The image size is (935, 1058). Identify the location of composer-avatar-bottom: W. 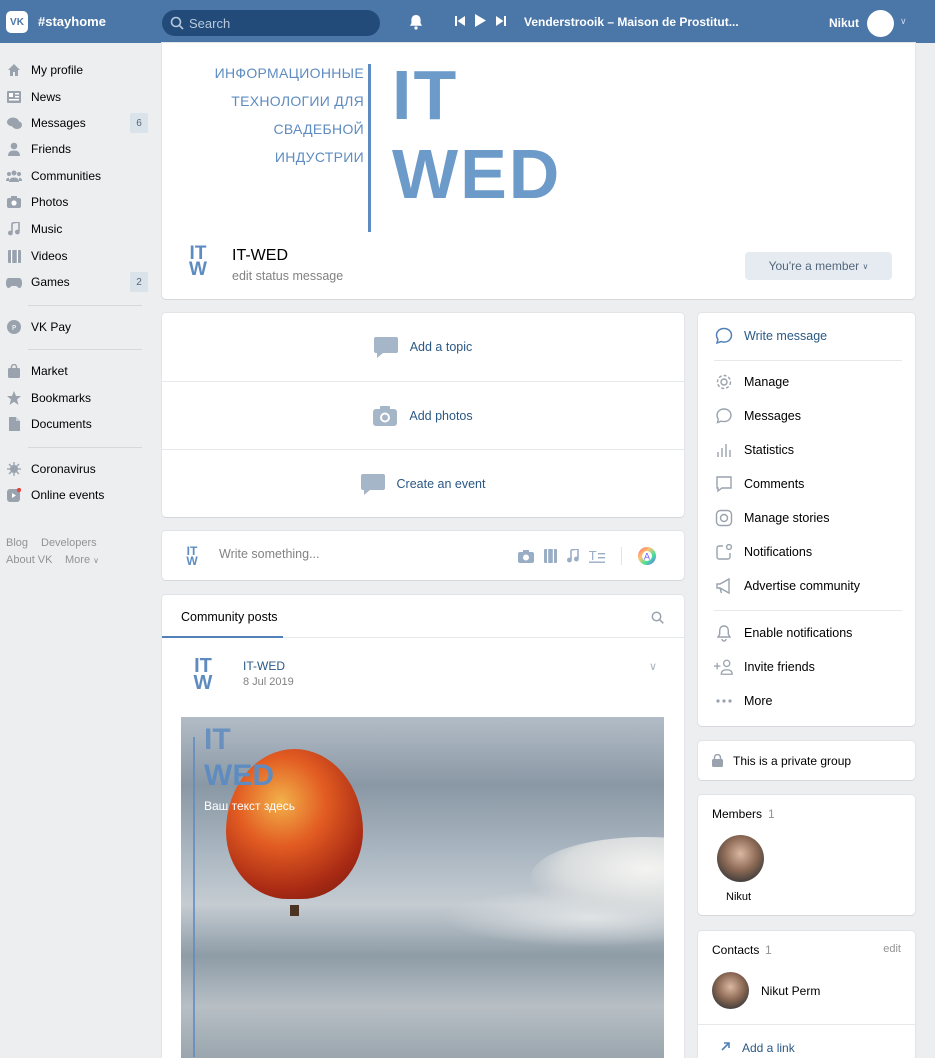
(192, 561).